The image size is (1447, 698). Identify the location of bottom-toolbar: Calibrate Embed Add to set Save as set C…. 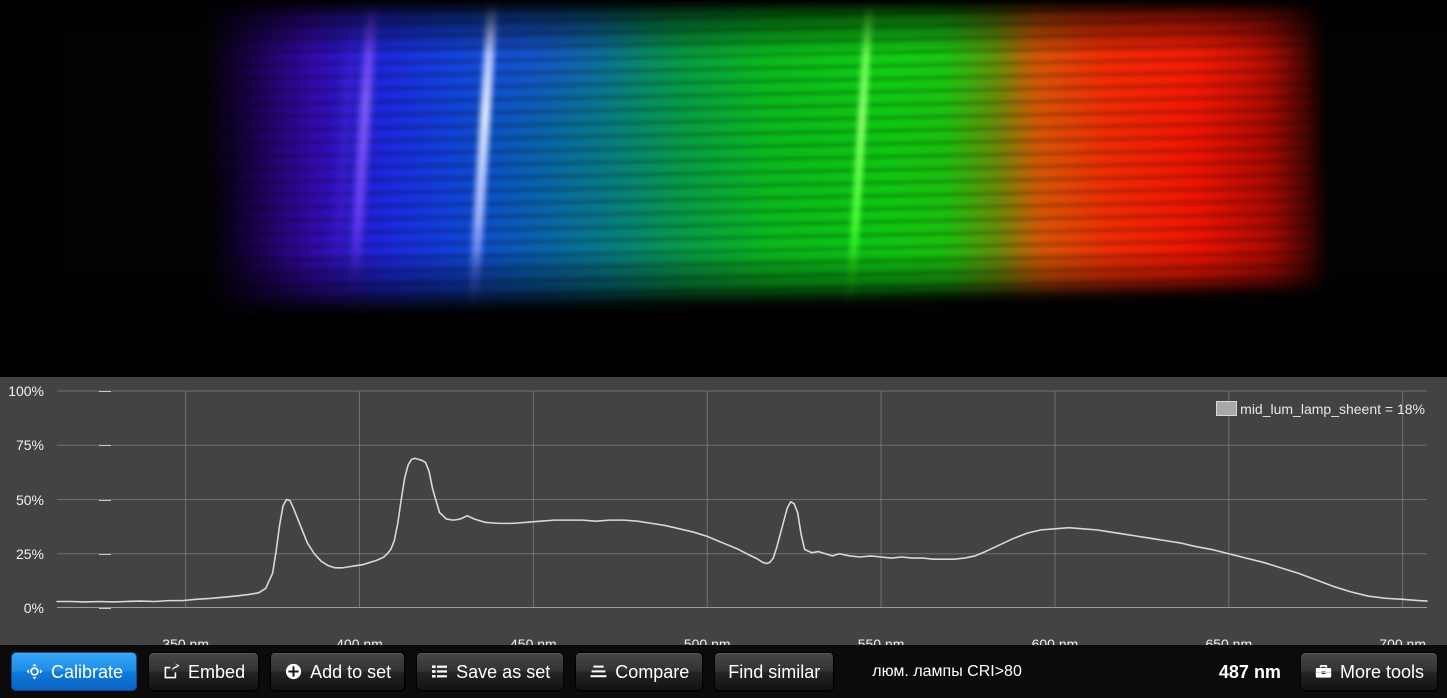
(723, 671).